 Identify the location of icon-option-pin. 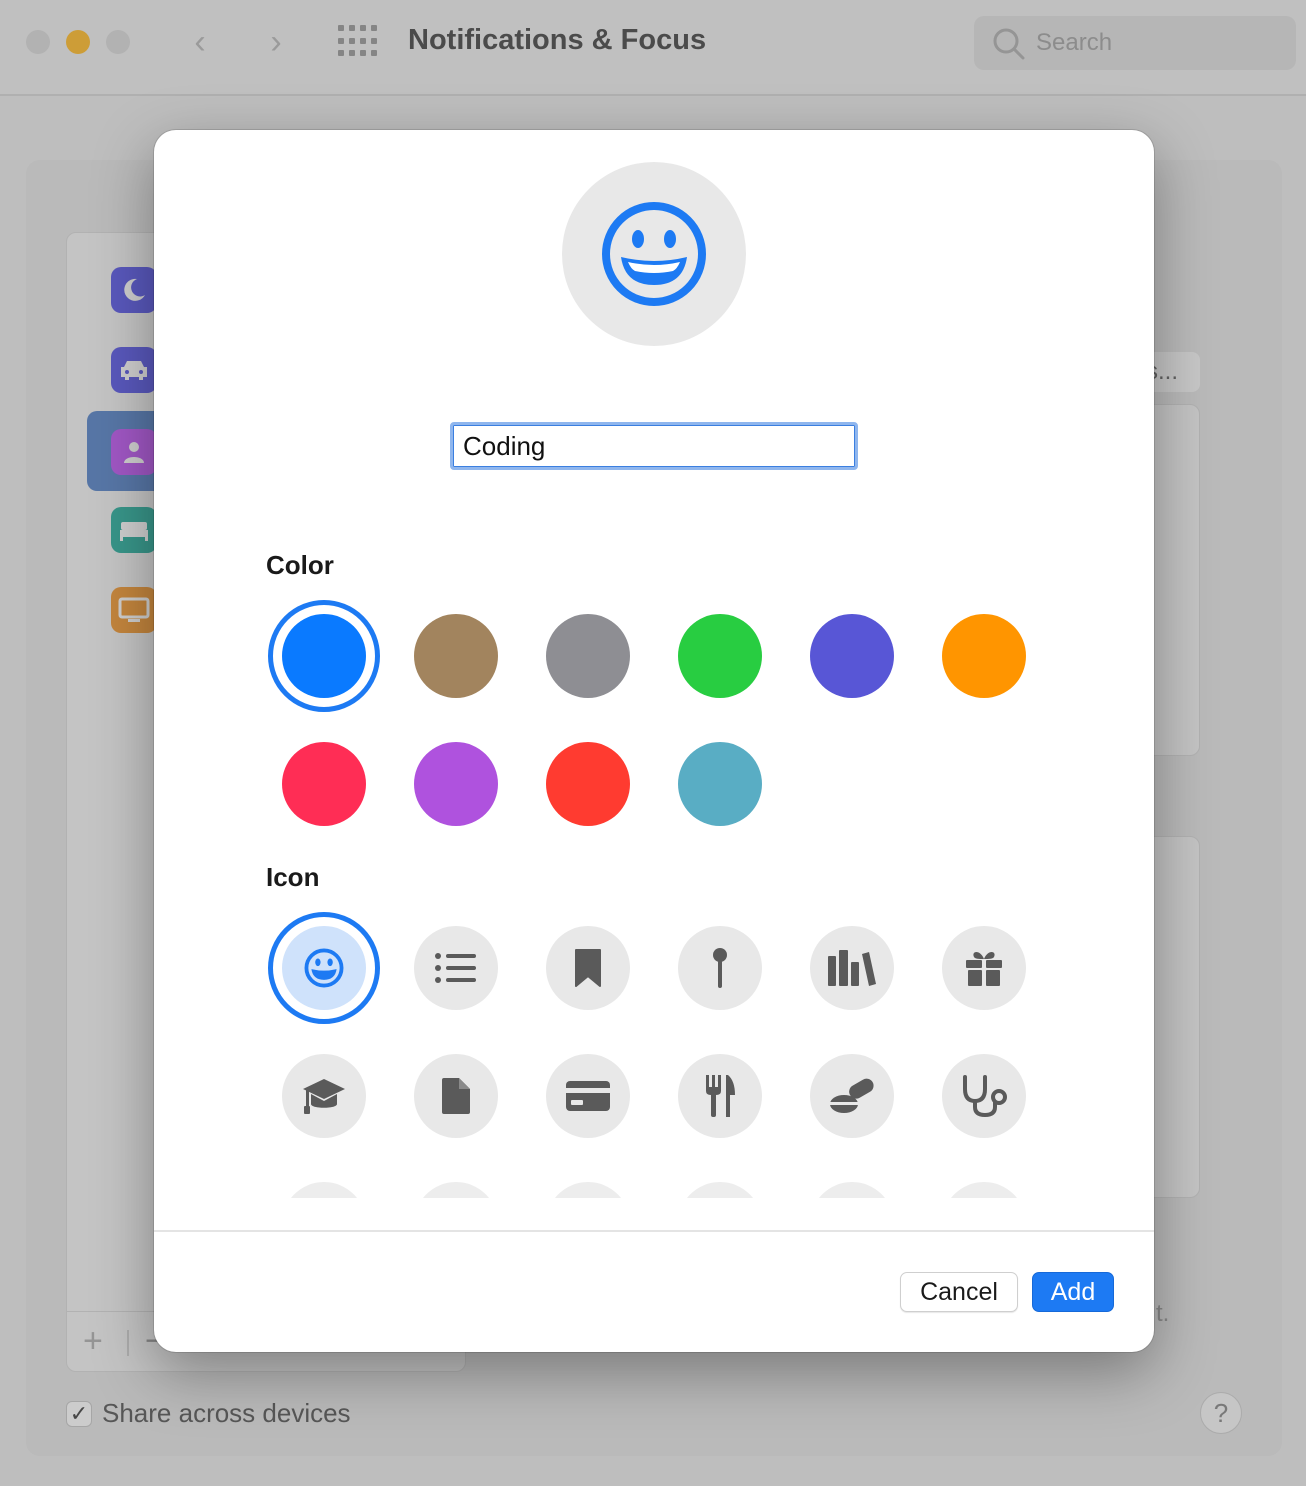
(720, 968).